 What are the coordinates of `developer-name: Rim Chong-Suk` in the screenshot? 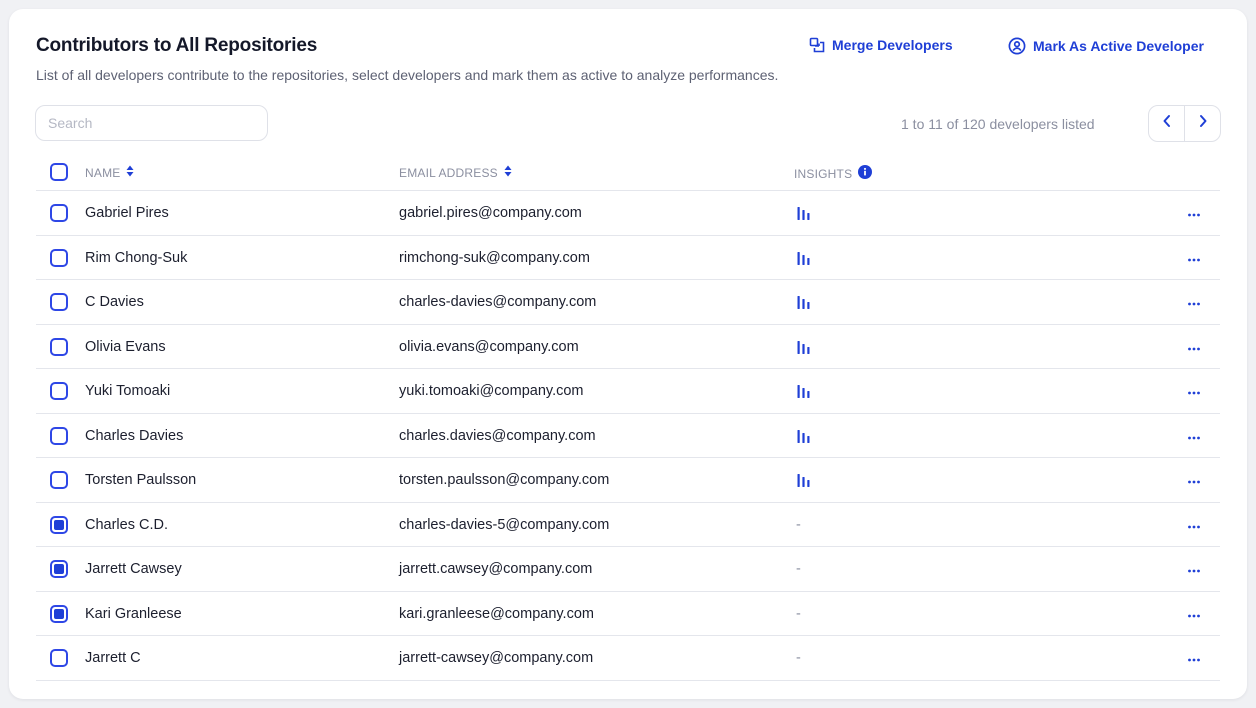 It's located at (136, 257).